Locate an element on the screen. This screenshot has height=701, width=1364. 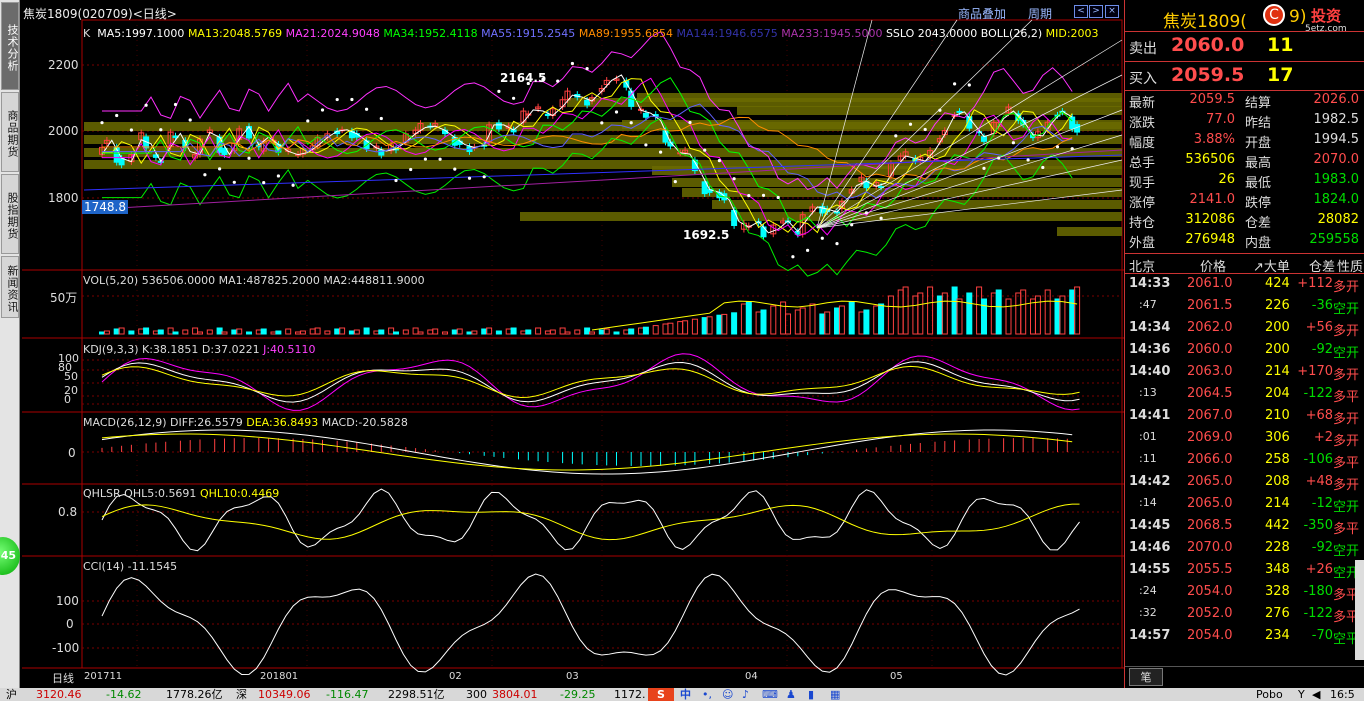
ime-user-icon: ♟ is located at coordinates (791, 694).